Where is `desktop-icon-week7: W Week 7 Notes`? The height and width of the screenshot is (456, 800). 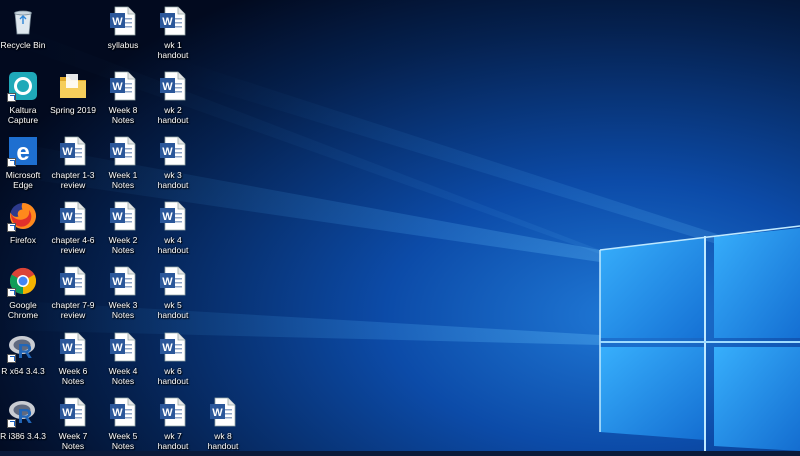
desktop-icon-week7: W Week 7 Notes is located at coordinates (73, 425).